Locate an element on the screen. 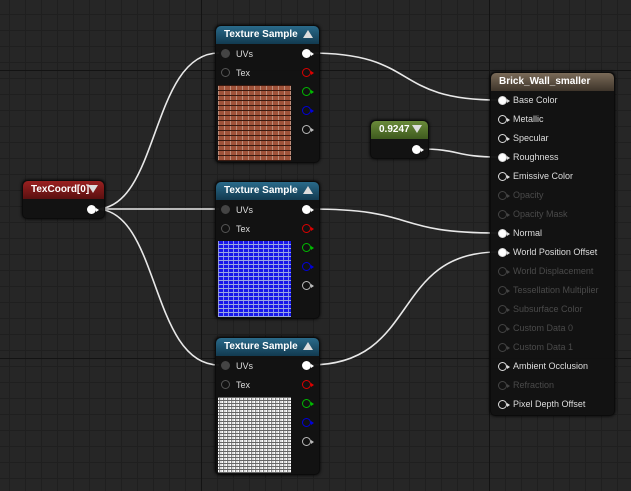 The width and height of the screenshot is (631, 491). material-pin-label: Metallic is located at coordinates (528, 119).